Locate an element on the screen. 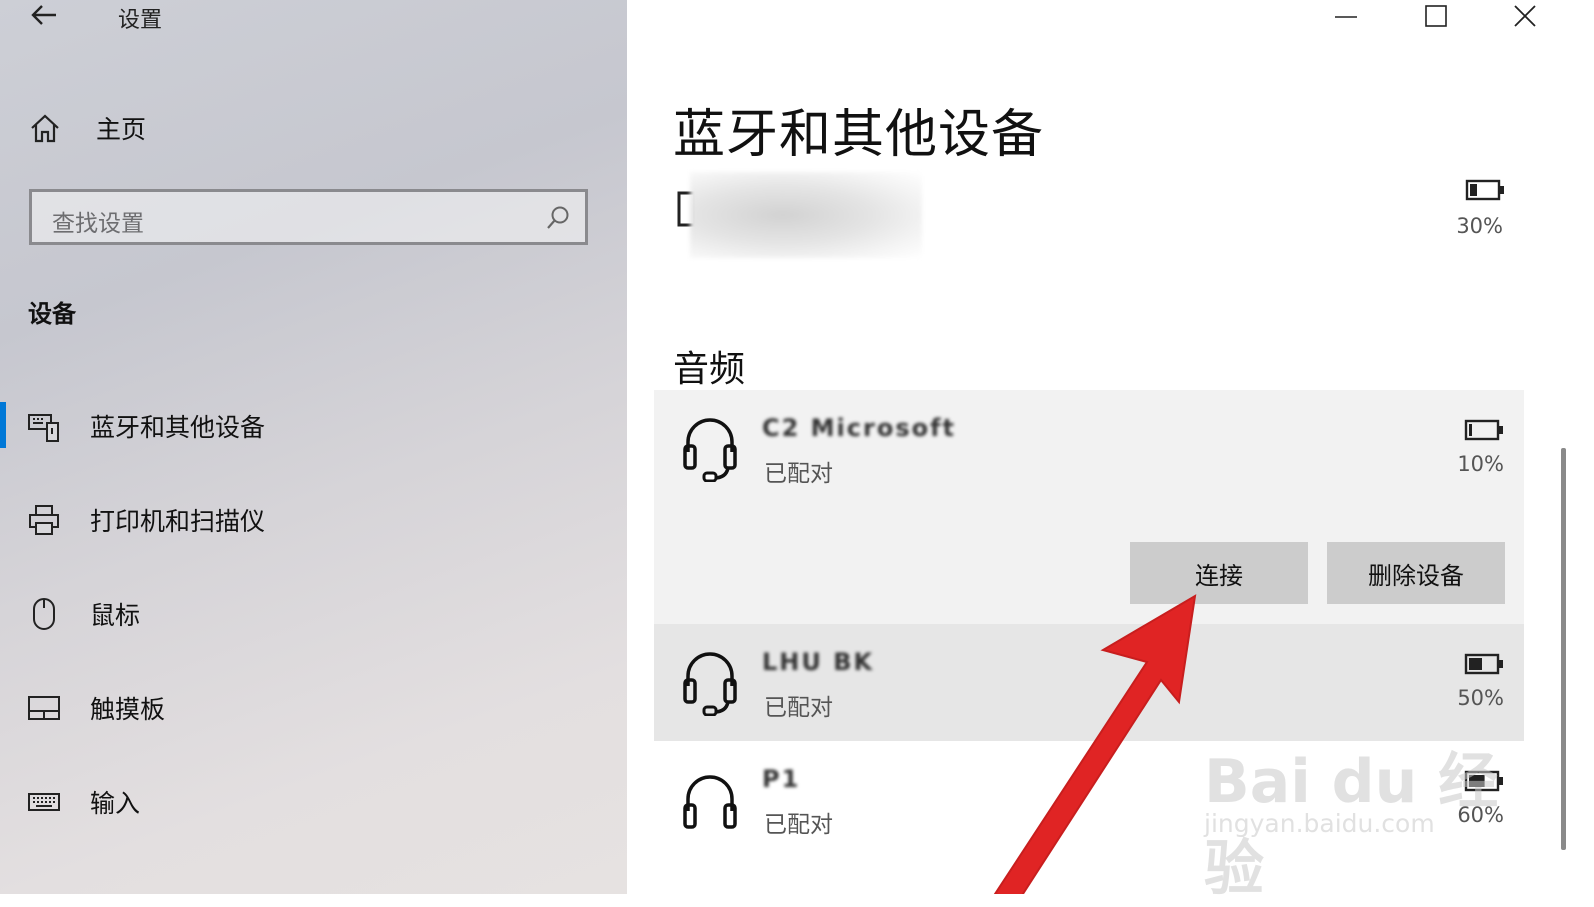 The height and width of the screenshot is (907, 1594). sidebar-item-bluetooth: 蓝牙和其他设备 is located at coordinates (313, 426).